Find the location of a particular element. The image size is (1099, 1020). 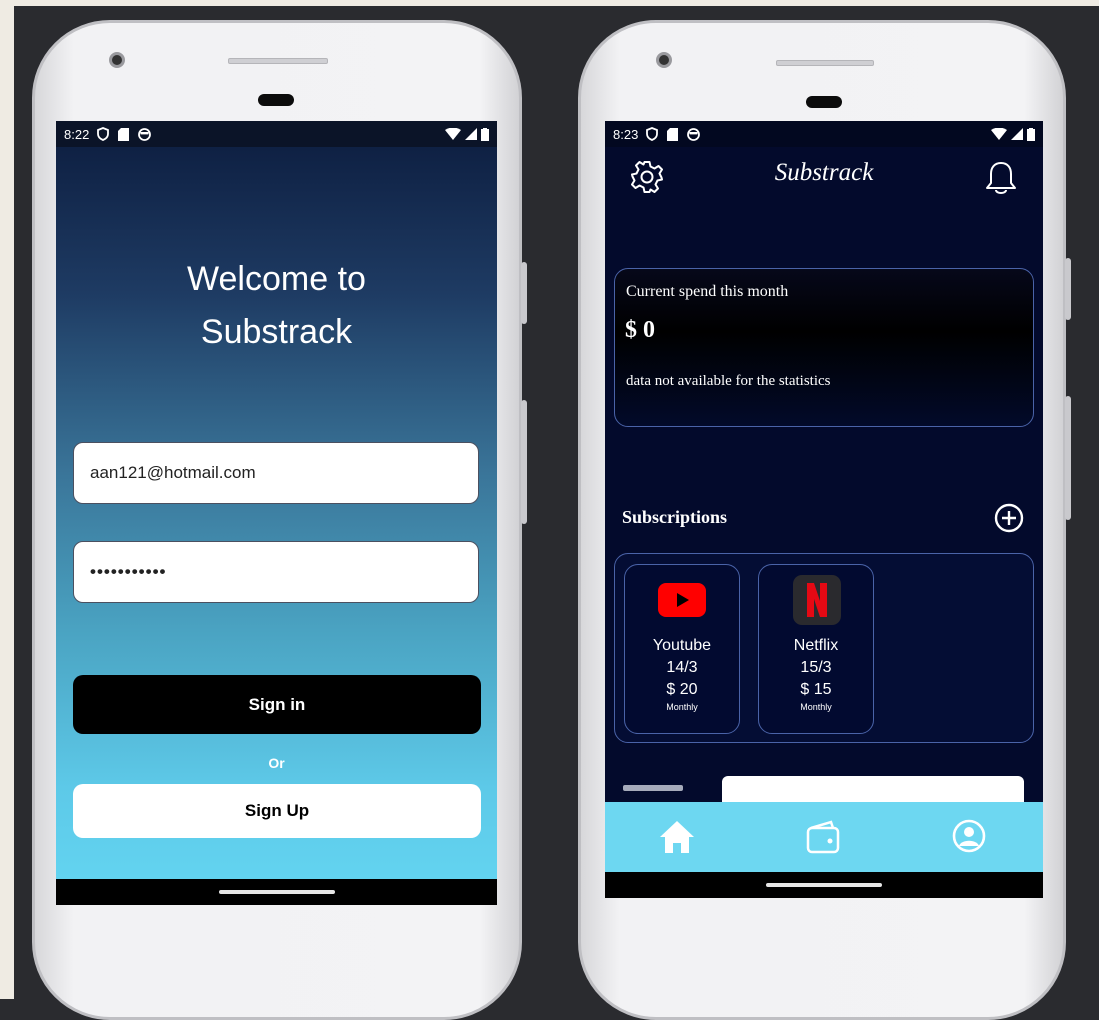

spend-amount: $ 0 is located at coordinates (640, 330).